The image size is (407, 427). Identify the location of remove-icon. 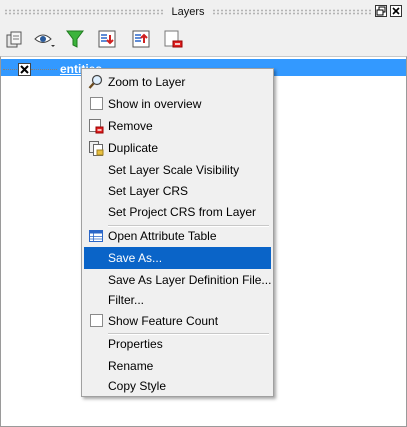
(96, 126).